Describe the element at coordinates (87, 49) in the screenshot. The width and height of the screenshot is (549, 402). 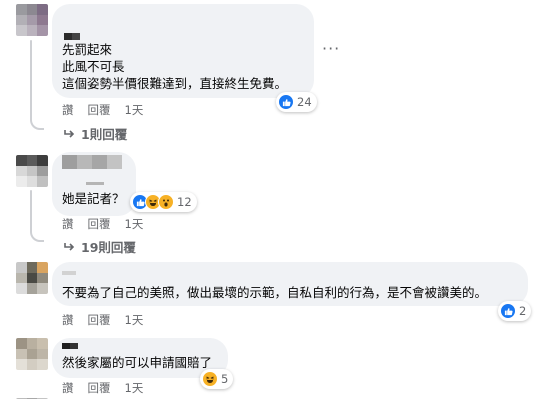
I see `comment-text-line: 先罰起來` at that location.